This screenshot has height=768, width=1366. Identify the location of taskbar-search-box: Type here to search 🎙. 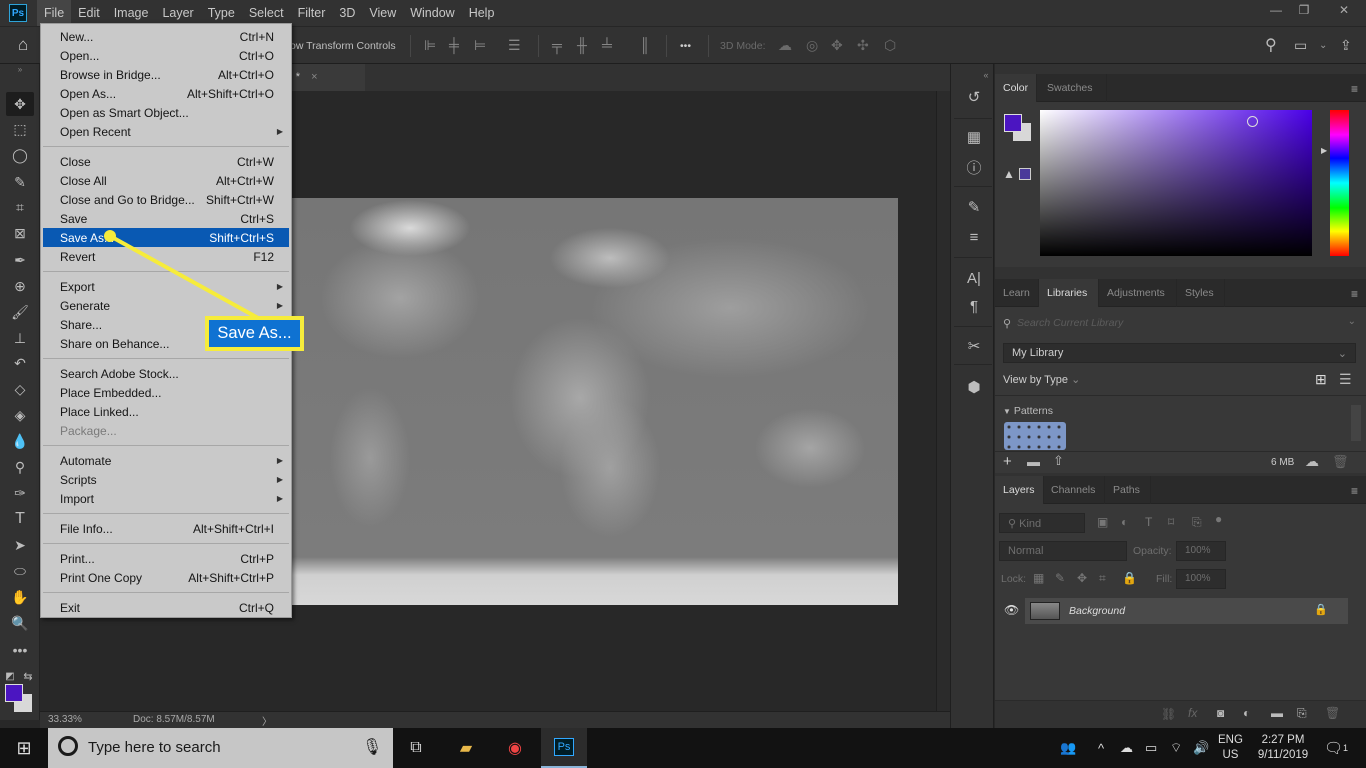
(220, 748).